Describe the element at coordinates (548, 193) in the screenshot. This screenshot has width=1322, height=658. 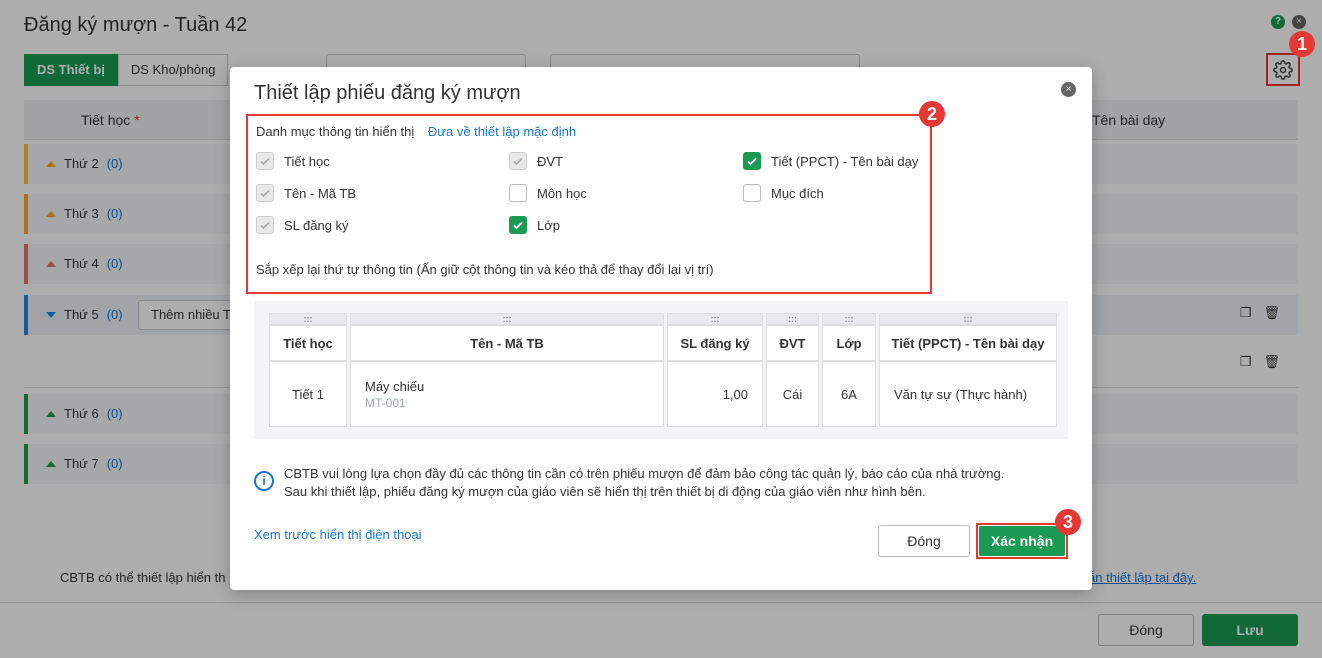
I see `checkbox-mon-hoc: Môn học` at that location.